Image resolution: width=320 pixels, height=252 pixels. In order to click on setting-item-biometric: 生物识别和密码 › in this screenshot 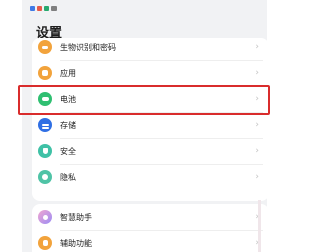, I will do `click(149, 49)`.